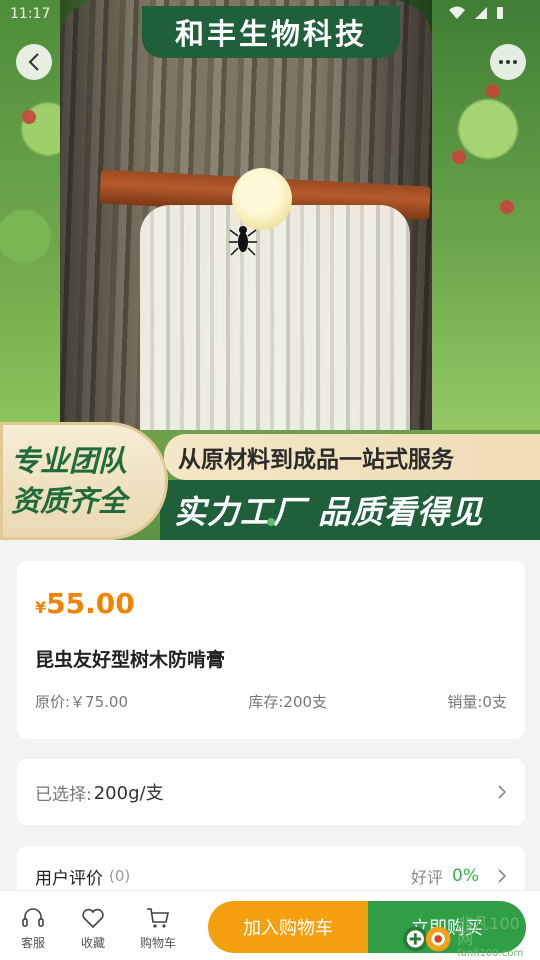 This screenshot has height=960, width=540. Describe the element at coordinates (465, 876) in the screenshot. I see `good-rate-value: 0%` at that location.